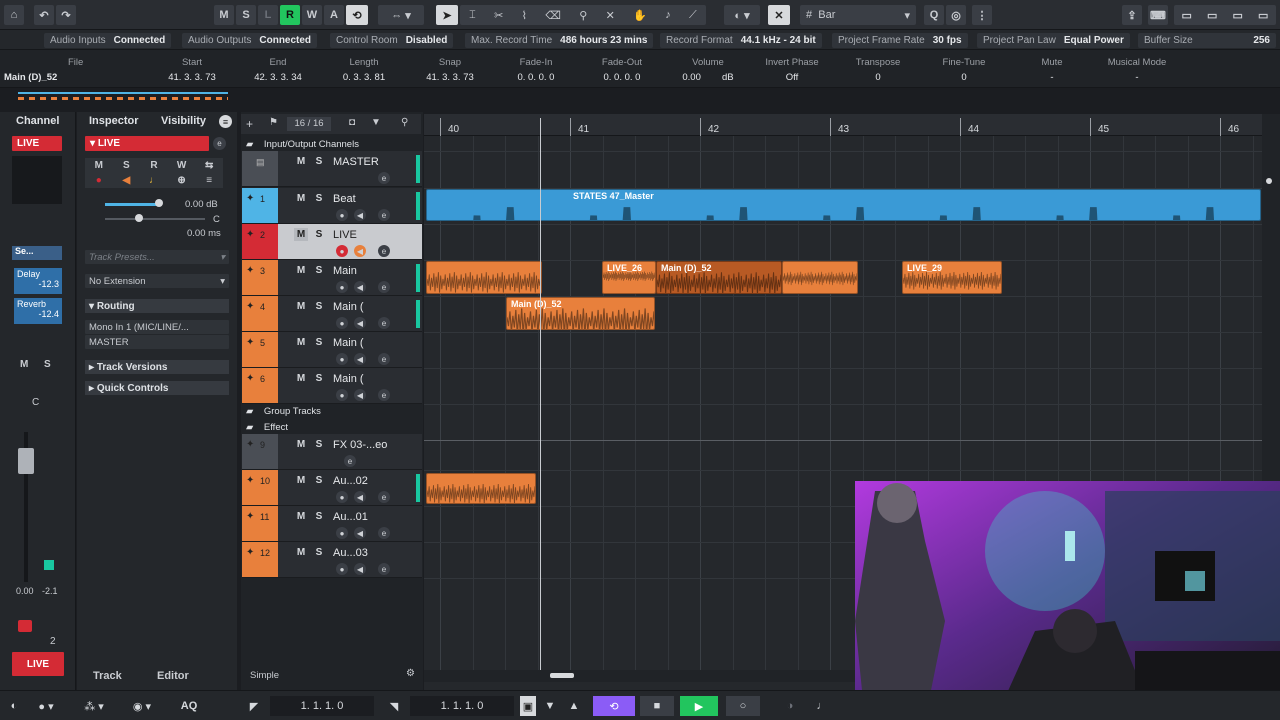 This screenshot has height=720, width=1280. What do you see at coordinates (1137, 69) in the screenshot?
I see `info-musical-mode: Musical Mode -` at bounding box center [1137, 69].